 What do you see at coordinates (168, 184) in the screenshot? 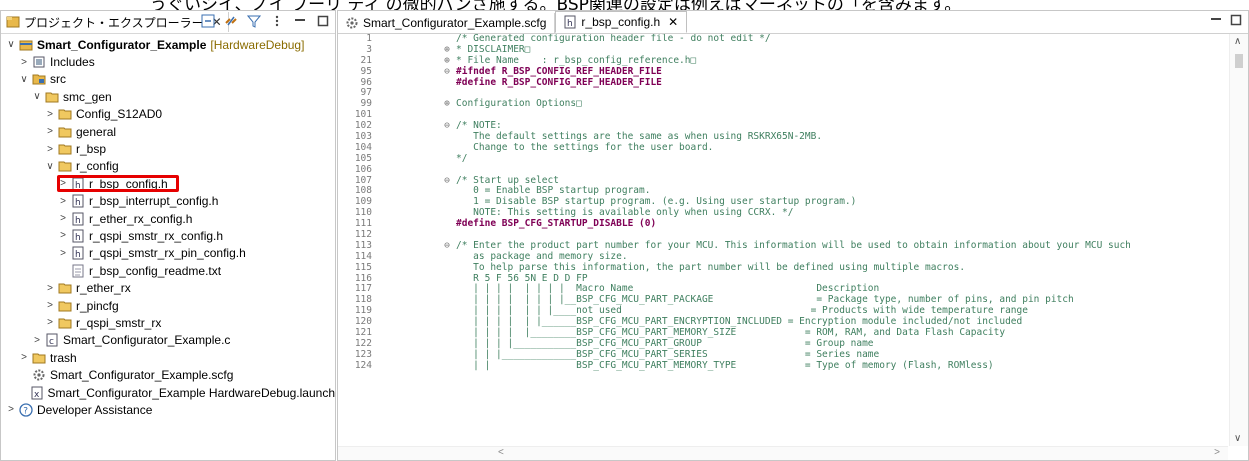
I see `tree-item: > h r_bsp_config.h` at bounding box center [168, 184].